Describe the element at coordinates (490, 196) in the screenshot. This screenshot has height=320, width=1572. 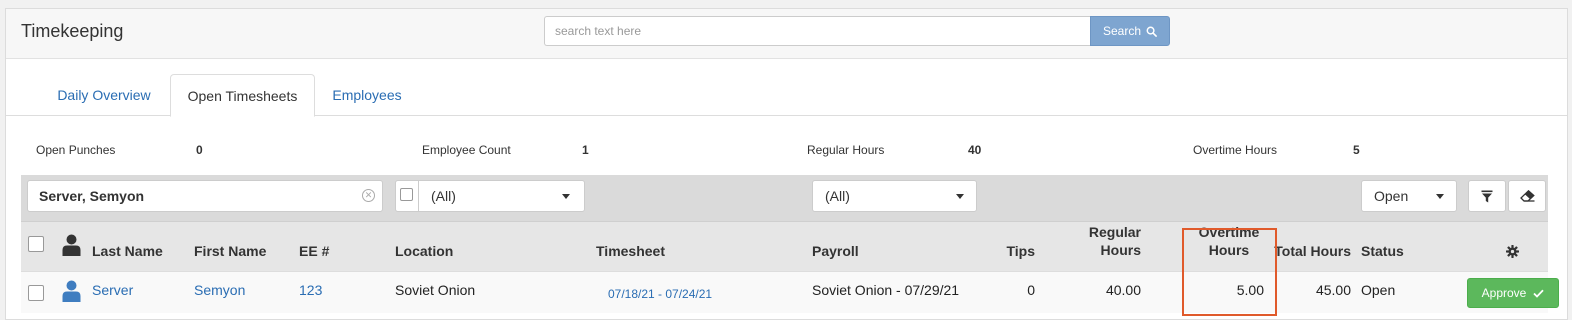
I see `location-filter-group: (All)` at that location.